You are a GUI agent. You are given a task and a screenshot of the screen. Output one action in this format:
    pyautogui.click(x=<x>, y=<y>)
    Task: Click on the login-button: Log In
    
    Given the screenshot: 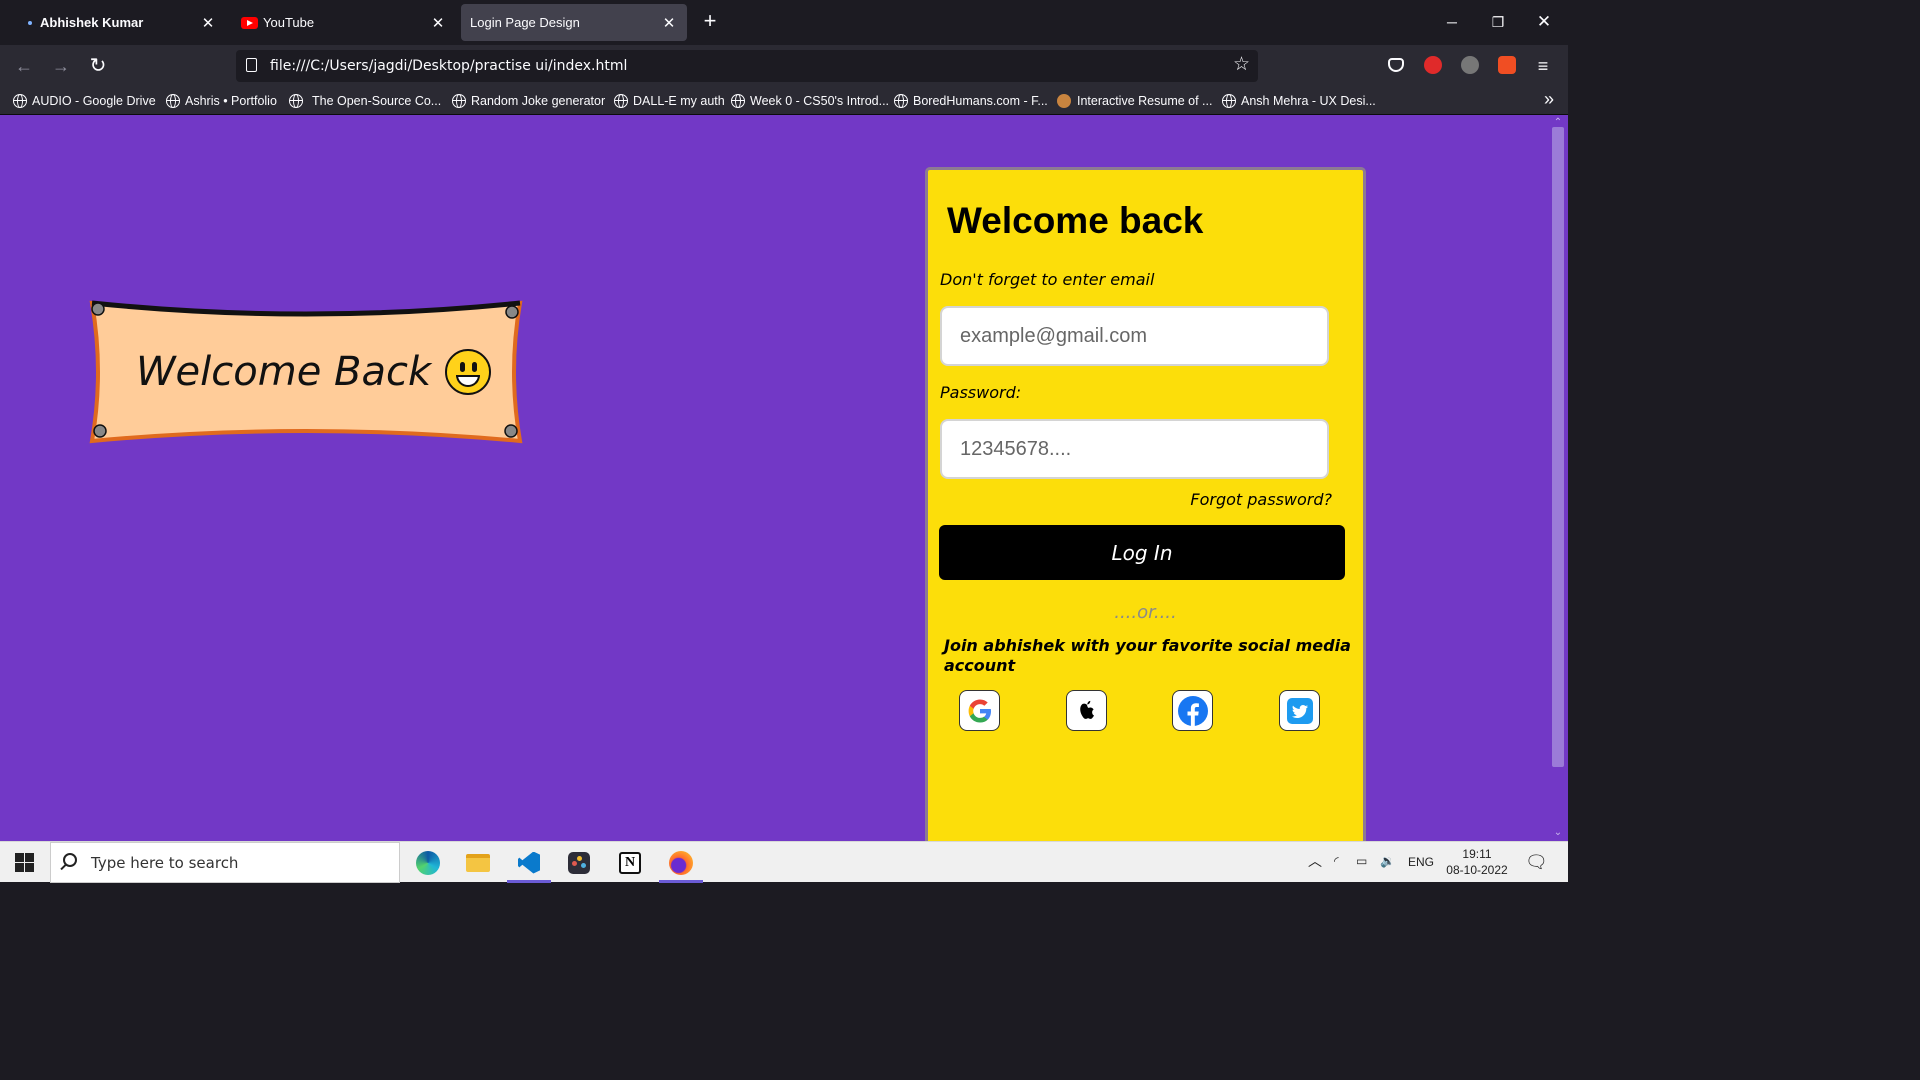 What is the action you would take?
    pyautogui.click(x=1142, y=552)
    